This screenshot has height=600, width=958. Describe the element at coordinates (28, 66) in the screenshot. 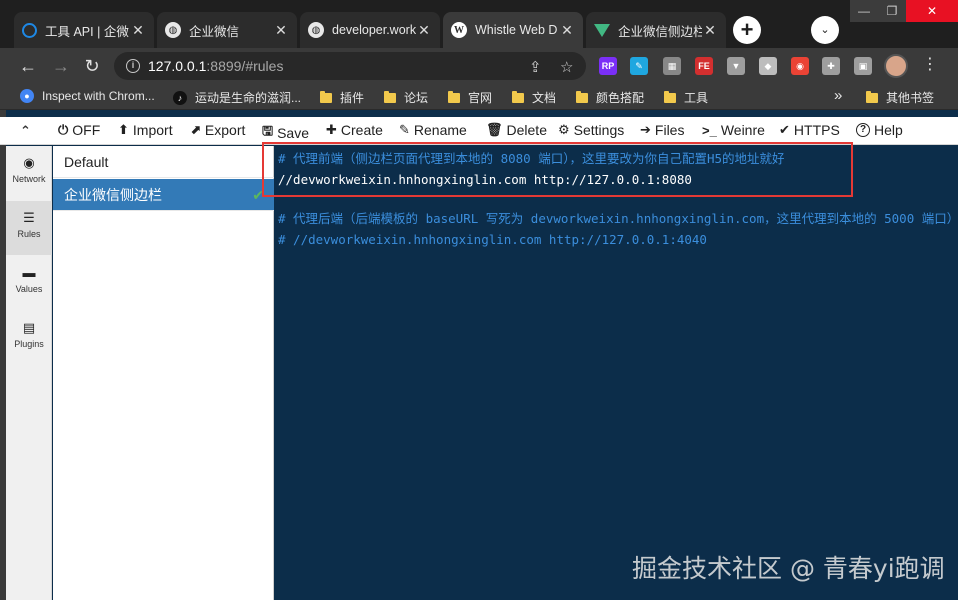

I see `back-icon: ←` at that location.